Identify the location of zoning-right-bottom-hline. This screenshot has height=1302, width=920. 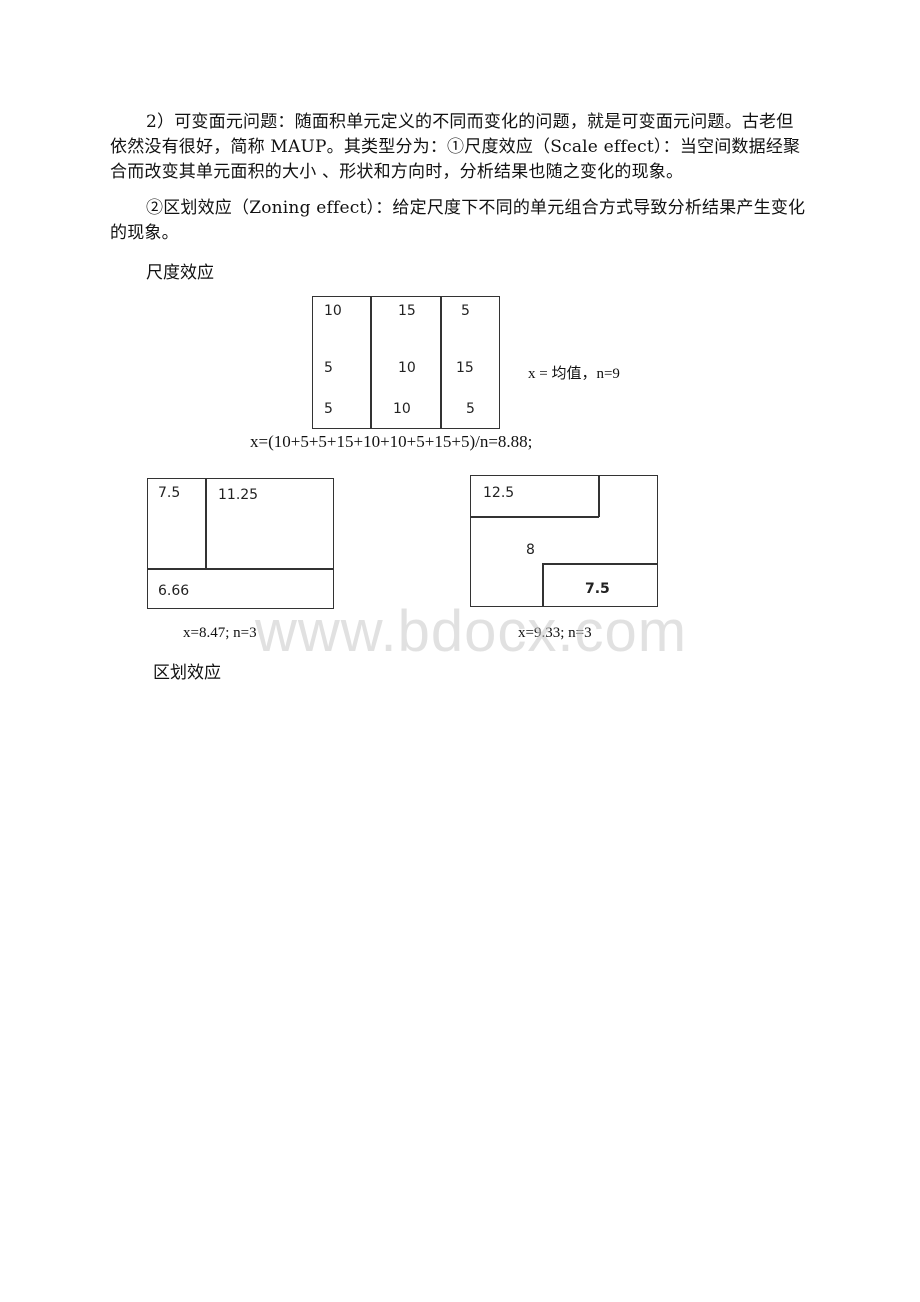
(599, 564).